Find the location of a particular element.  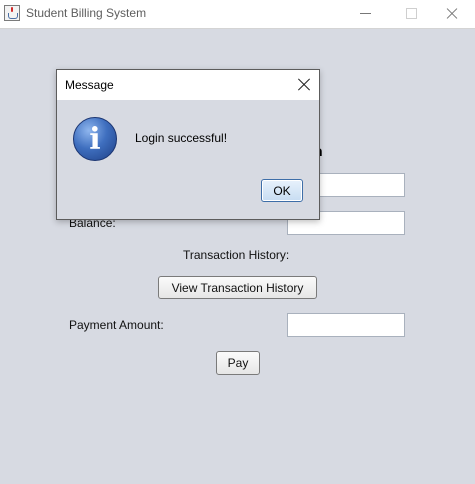

minimize-icon is located at coordinates (366, 14).